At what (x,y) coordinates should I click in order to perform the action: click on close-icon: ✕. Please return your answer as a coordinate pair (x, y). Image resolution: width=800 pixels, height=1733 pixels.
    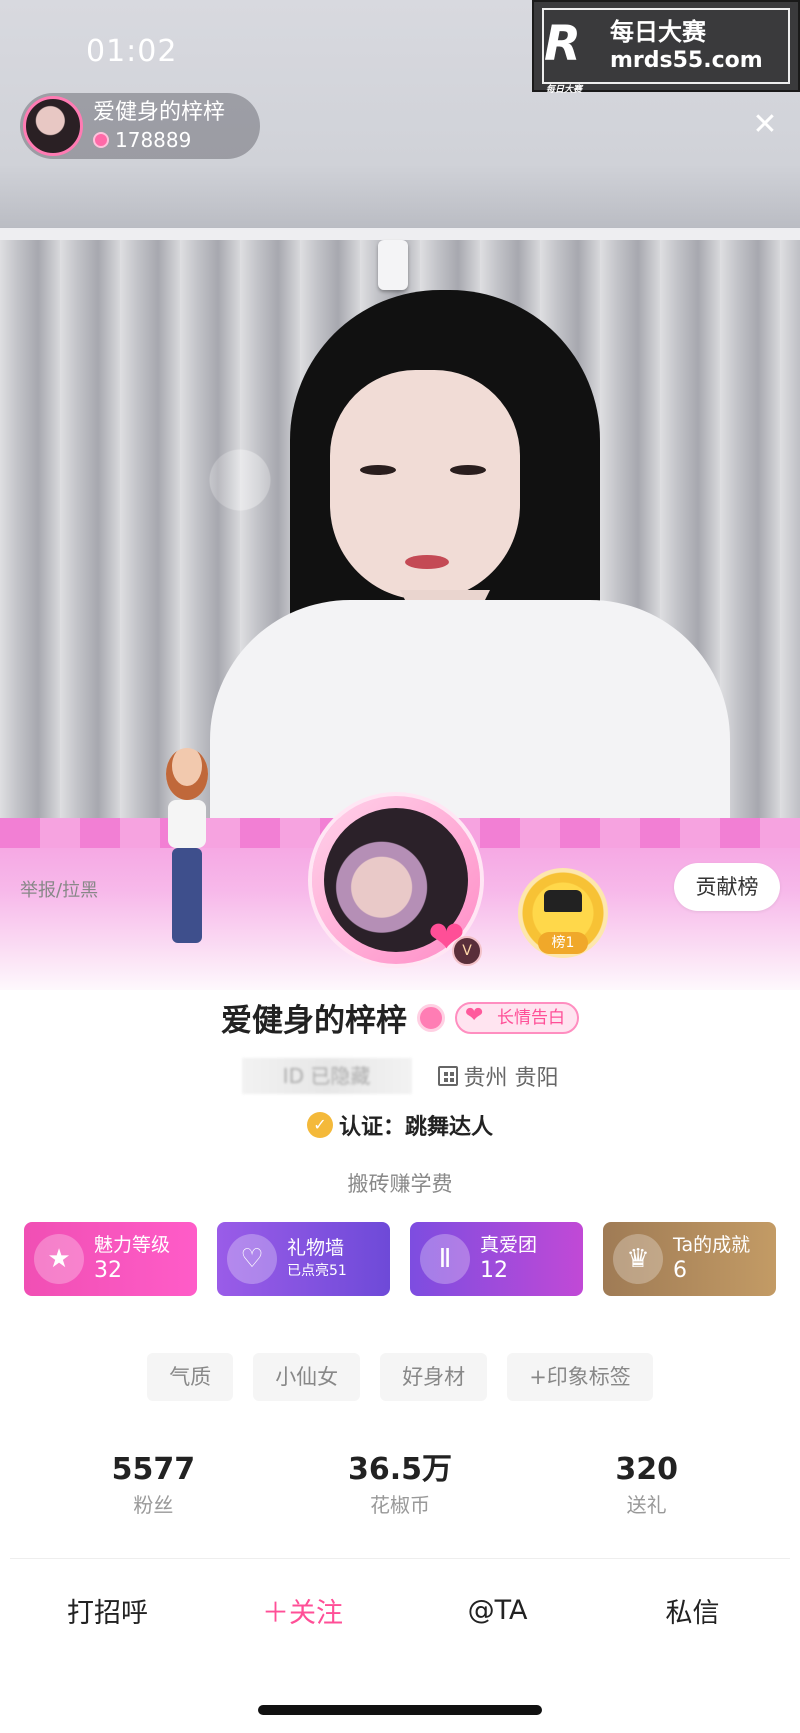
    Looking at the image, I should click on (765, 125).